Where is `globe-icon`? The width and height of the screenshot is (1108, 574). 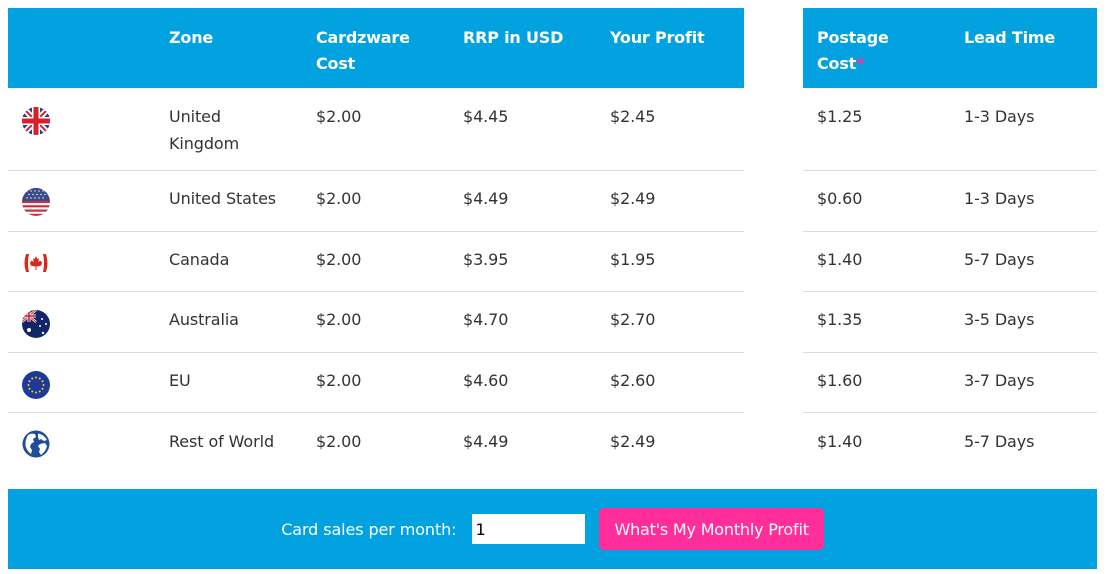
globe-icon is located at coordinates (36, 444).